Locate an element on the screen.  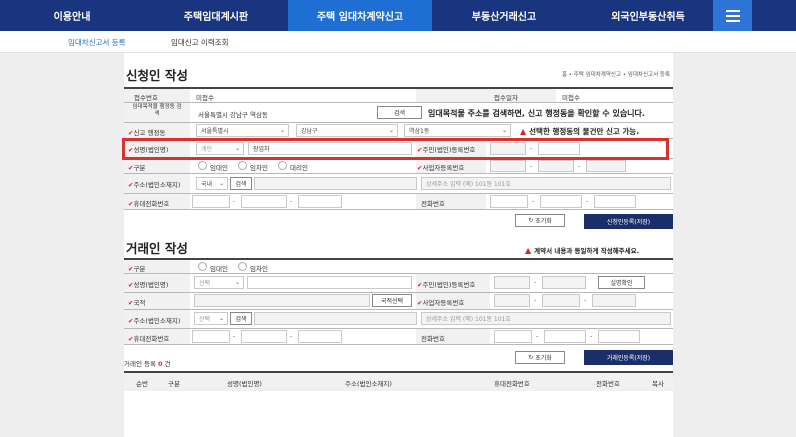
cp-mobile-2-input is located at coordinates (264, 336).